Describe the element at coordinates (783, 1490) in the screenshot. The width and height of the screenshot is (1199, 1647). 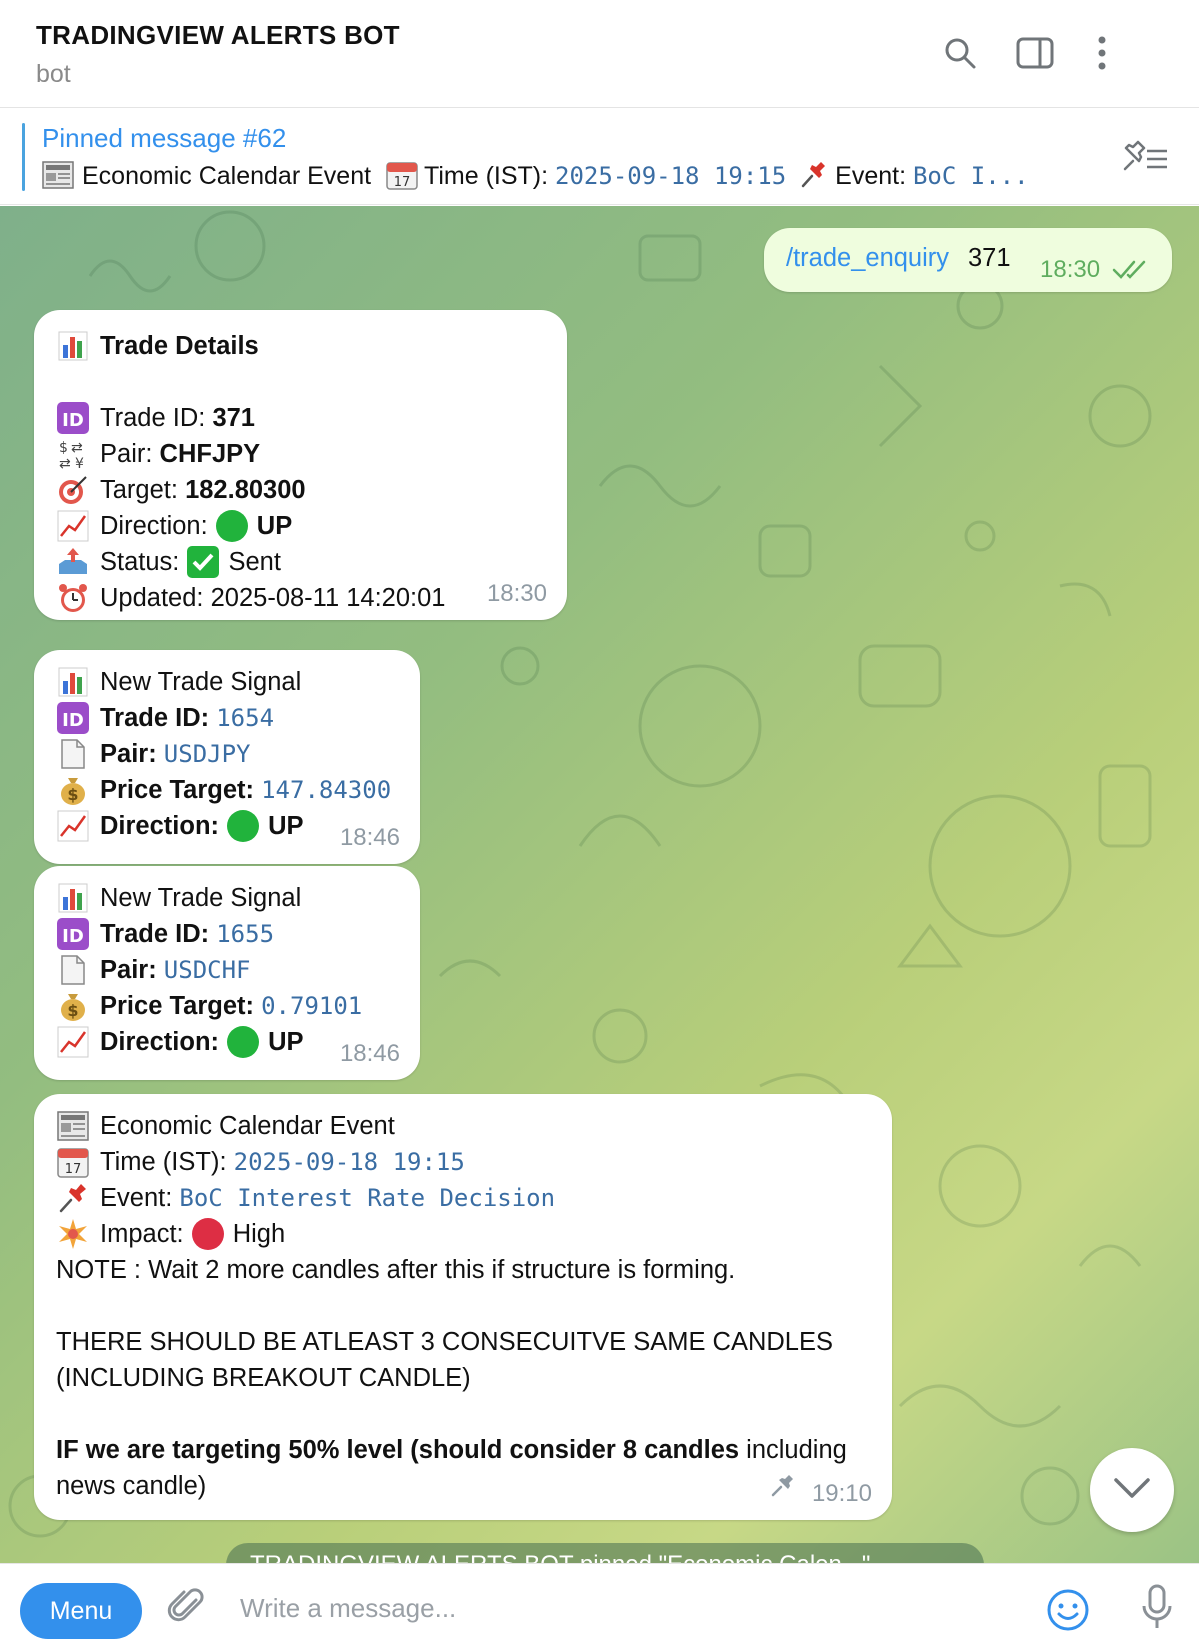
I see `pinned-icon` at that location.